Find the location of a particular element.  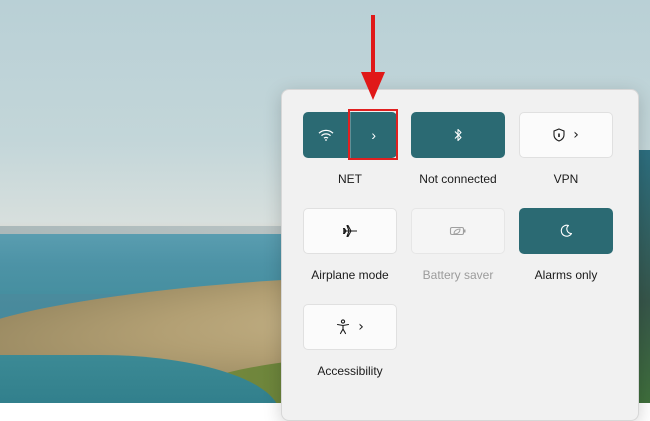

vpn-tile-label: VPN is located at coordinates (566, 179).